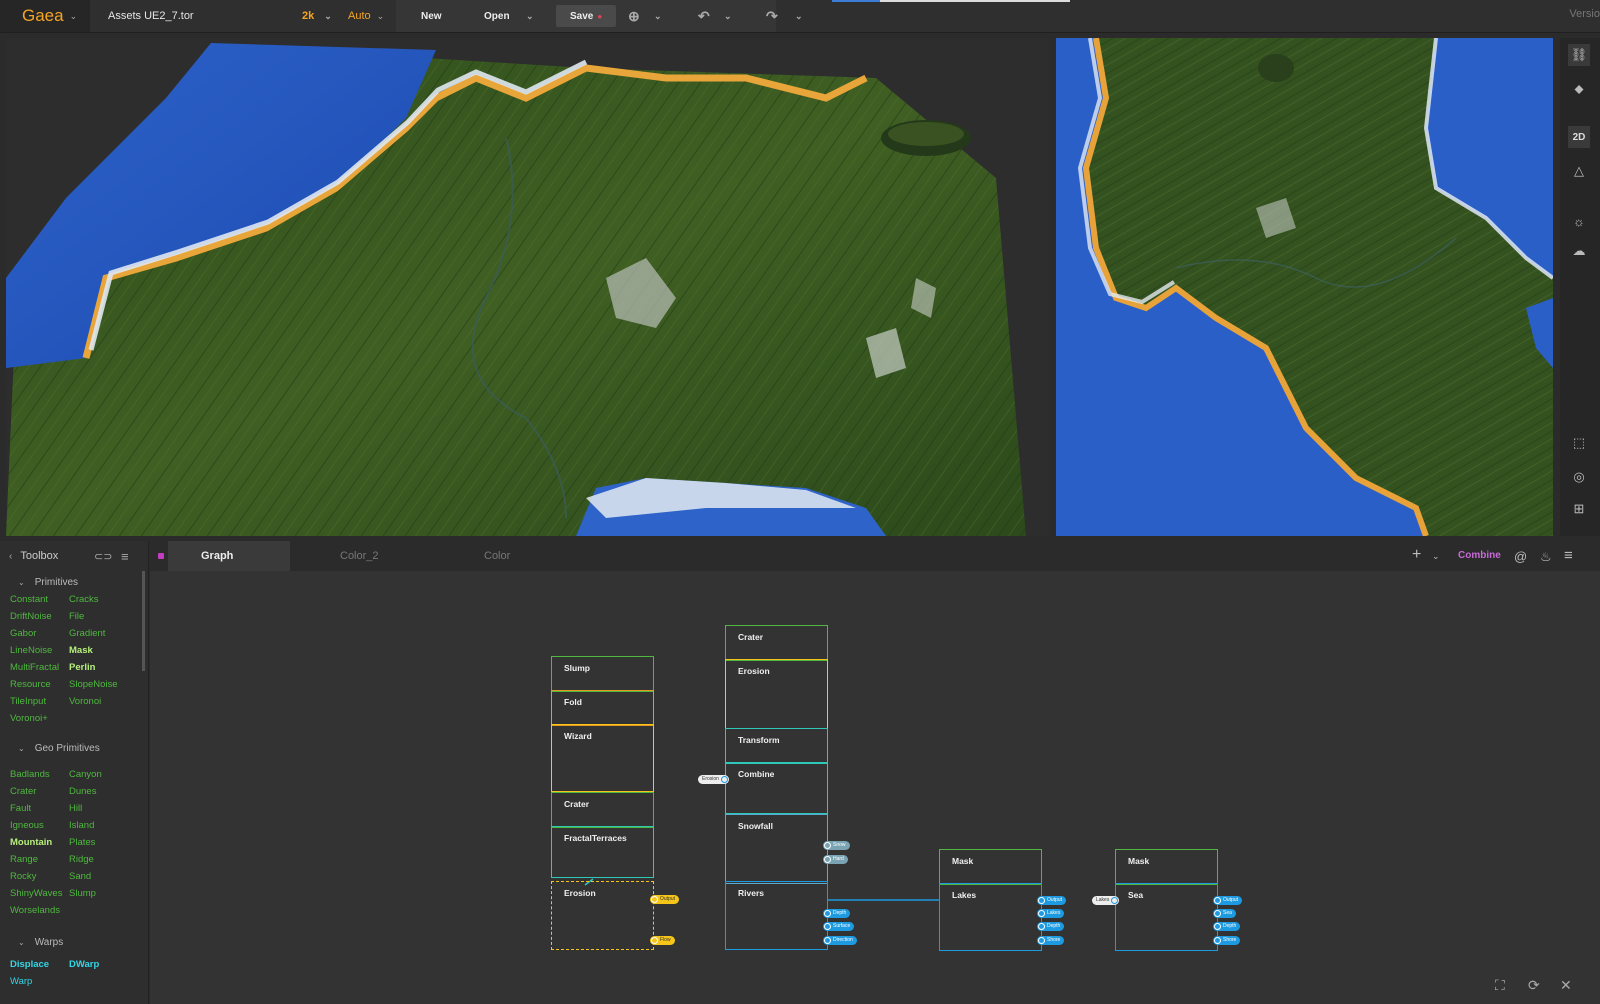  Describe the element at coordinates (1227, 940) in the screenshot. I see `port-shore: Shore` at that location.